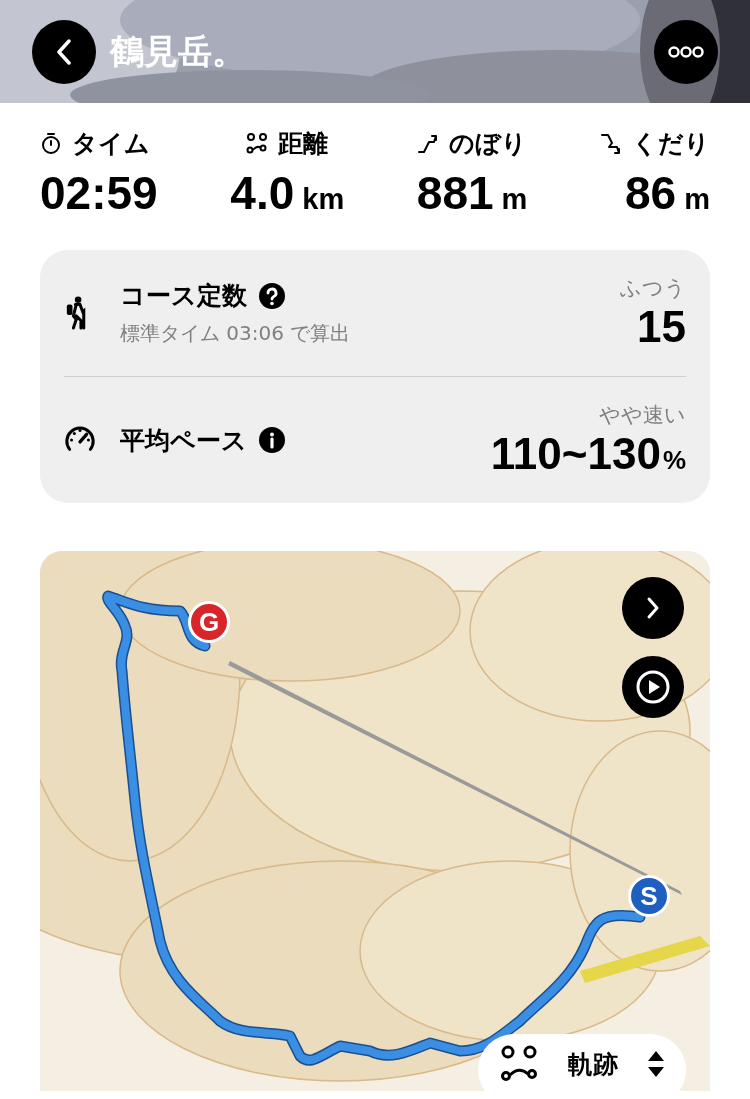 Image resolution: width=750 pixels, height=1099 pixels. Describe the element at coordinates (183, 440) in the screenshot. I see `row-label: 平均ペース` at that location.